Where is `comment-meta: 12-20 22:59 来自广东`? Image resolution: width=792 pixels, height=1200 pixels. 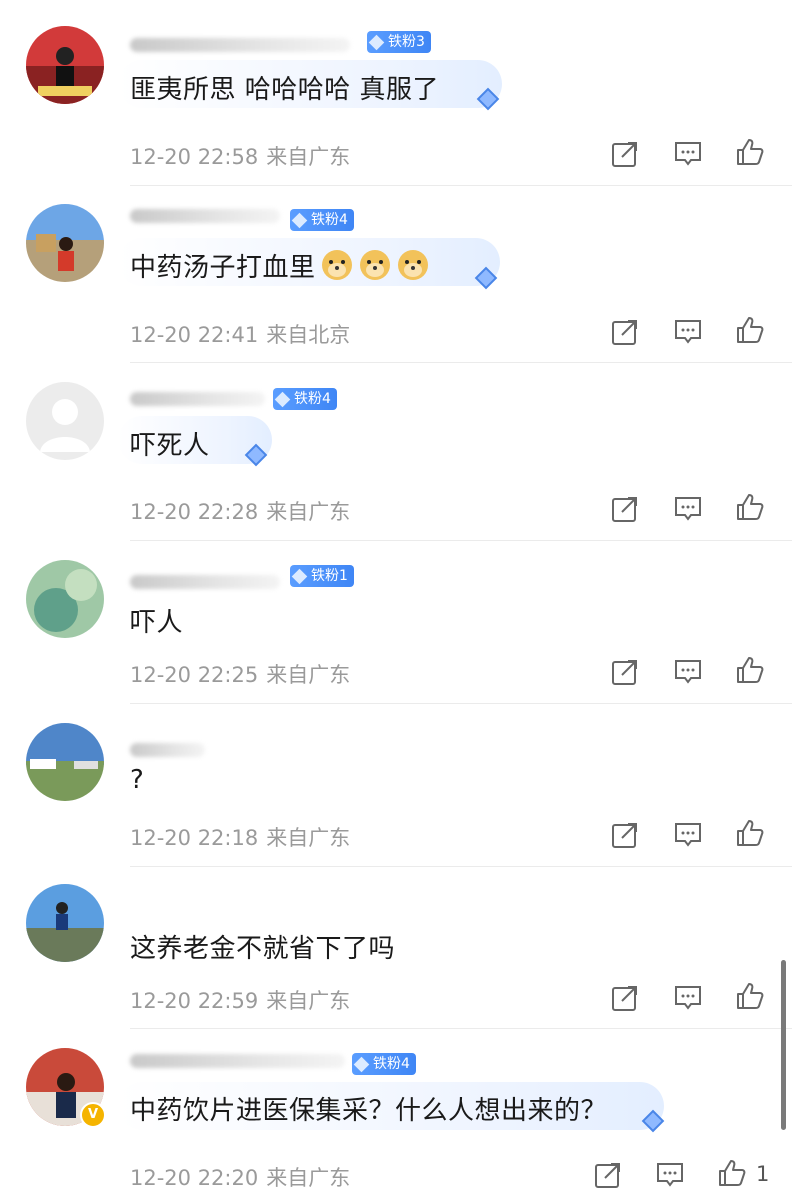 comment-meta: 12-20 22:59 来自广东 is located at coordinates (244, 1000).